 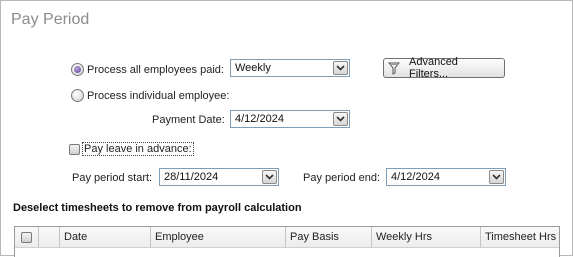 What do you see at coordinates (138, 149) in the screenshot?
I see `pay-leave-label: Pay leave in advance:` at bounding box center [138, 149].